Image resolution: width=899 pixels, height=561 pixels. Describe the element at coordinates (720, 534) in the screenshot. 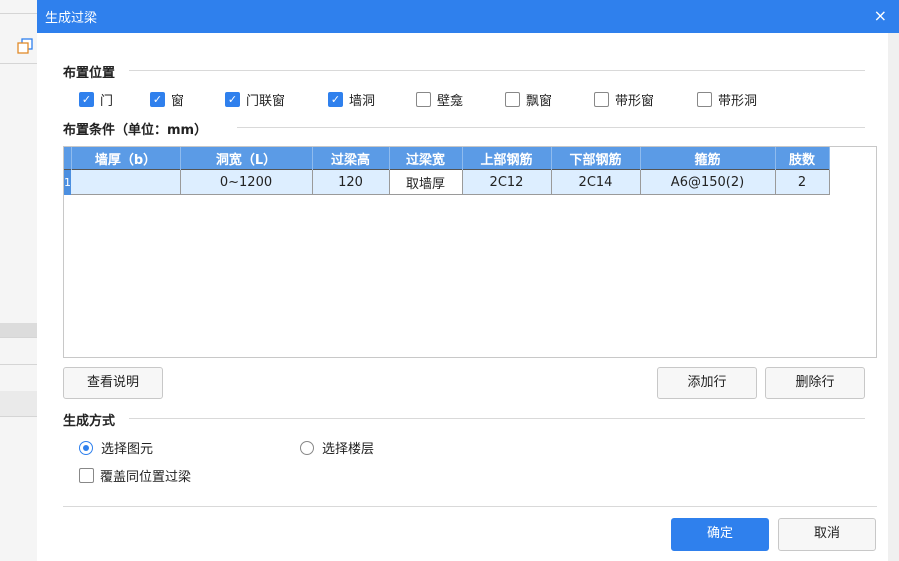

I see `ok-button: 确定` at that location.